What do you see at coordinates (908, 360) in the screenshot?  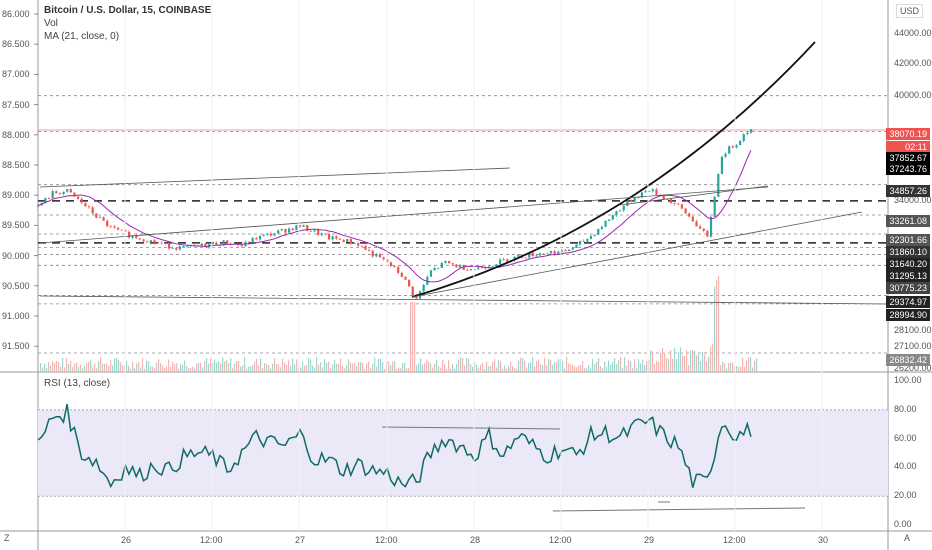 I see `price-tag: 26832.42` at bounding box center [908, 360].